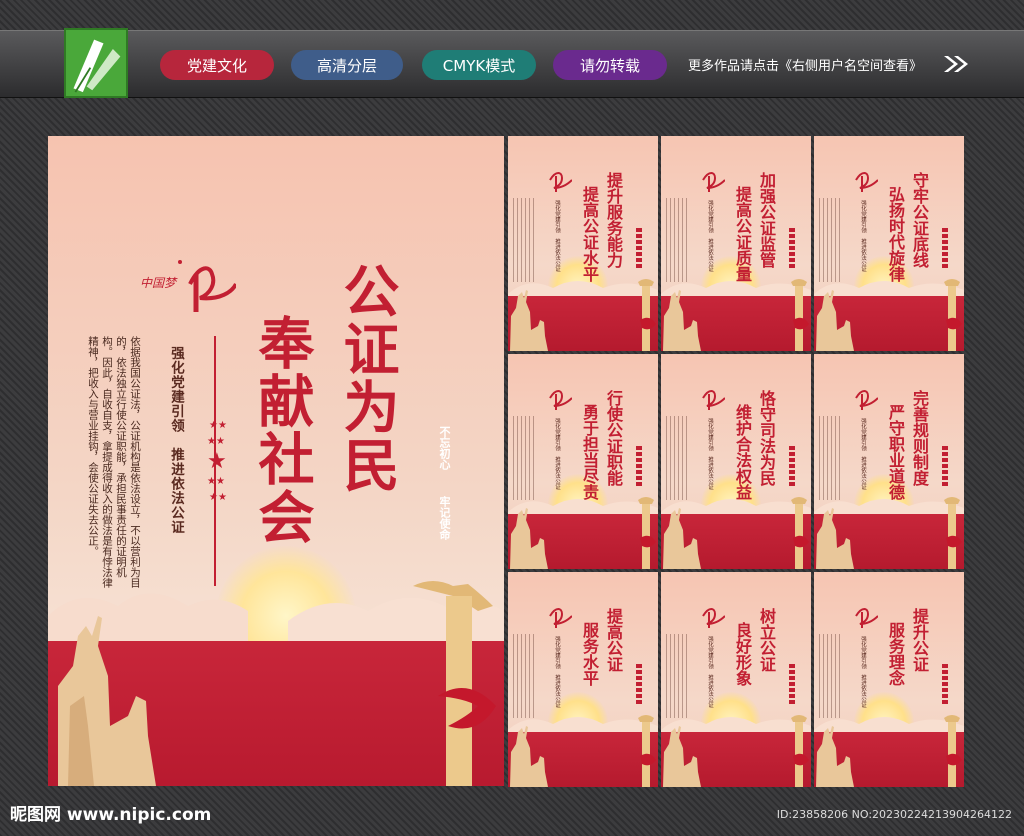 This screenshot has width=1024, height=836. Describe the element at coordinates (589, 452) in the screenshot. I see `poster-title-2: 勇于担当尽责` at that location.